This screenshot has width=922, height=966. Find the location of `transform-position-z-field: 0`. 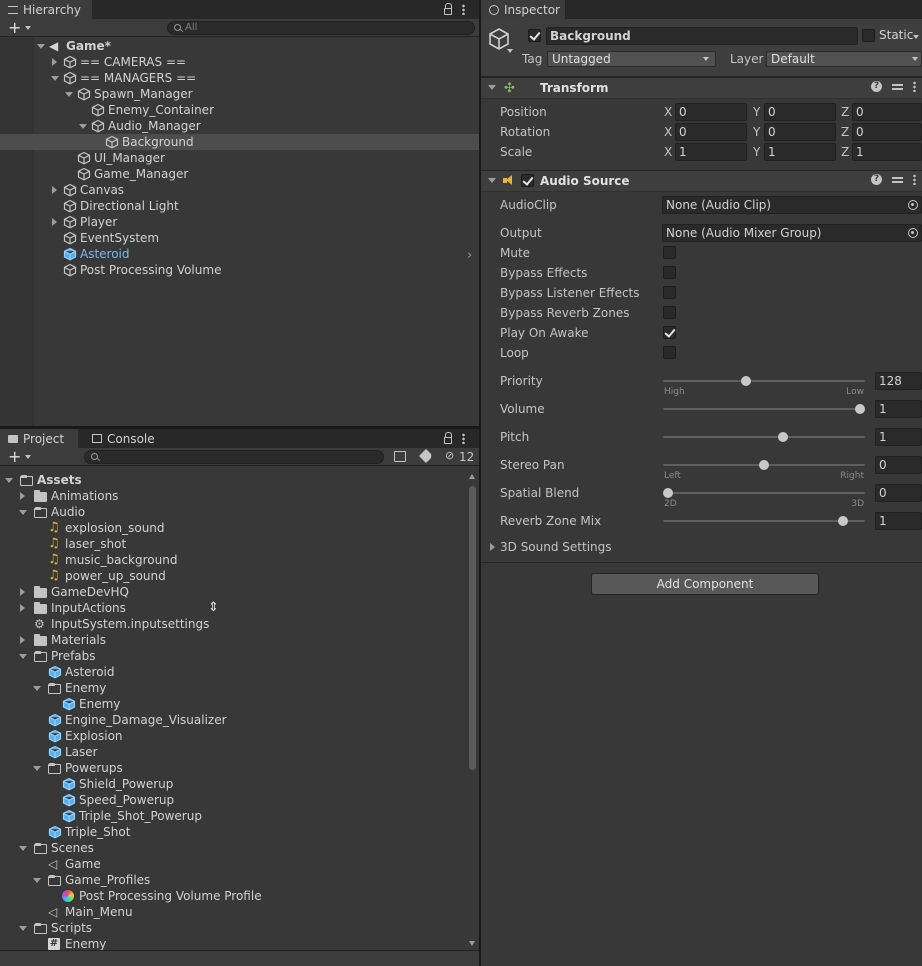

transform-position-z-field: 0 is located at coordinates (887, 112).